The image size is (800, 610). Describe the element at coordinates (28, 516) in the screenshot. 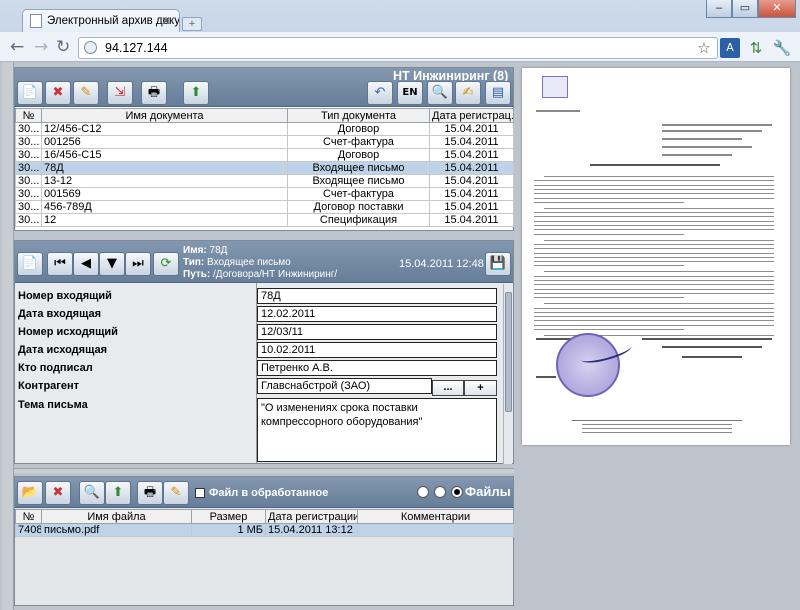

I see `file-column-header: №` at that location.